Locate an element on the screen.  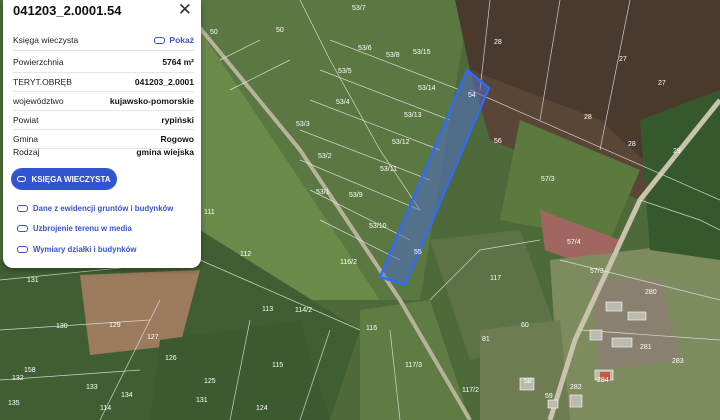
row-teryt: TERYT.OBRĘB 041203_2.0001 is located at coordinates (103, 82).